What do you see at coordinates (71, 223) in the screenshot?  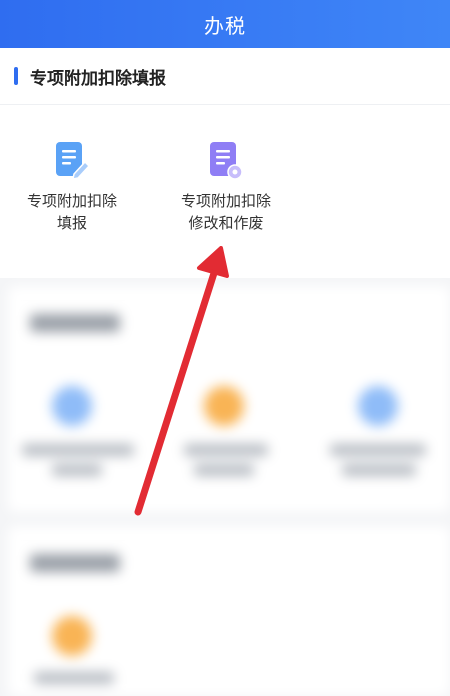 I see `item-label-line2: 填报` at bounding box center [71, 223].